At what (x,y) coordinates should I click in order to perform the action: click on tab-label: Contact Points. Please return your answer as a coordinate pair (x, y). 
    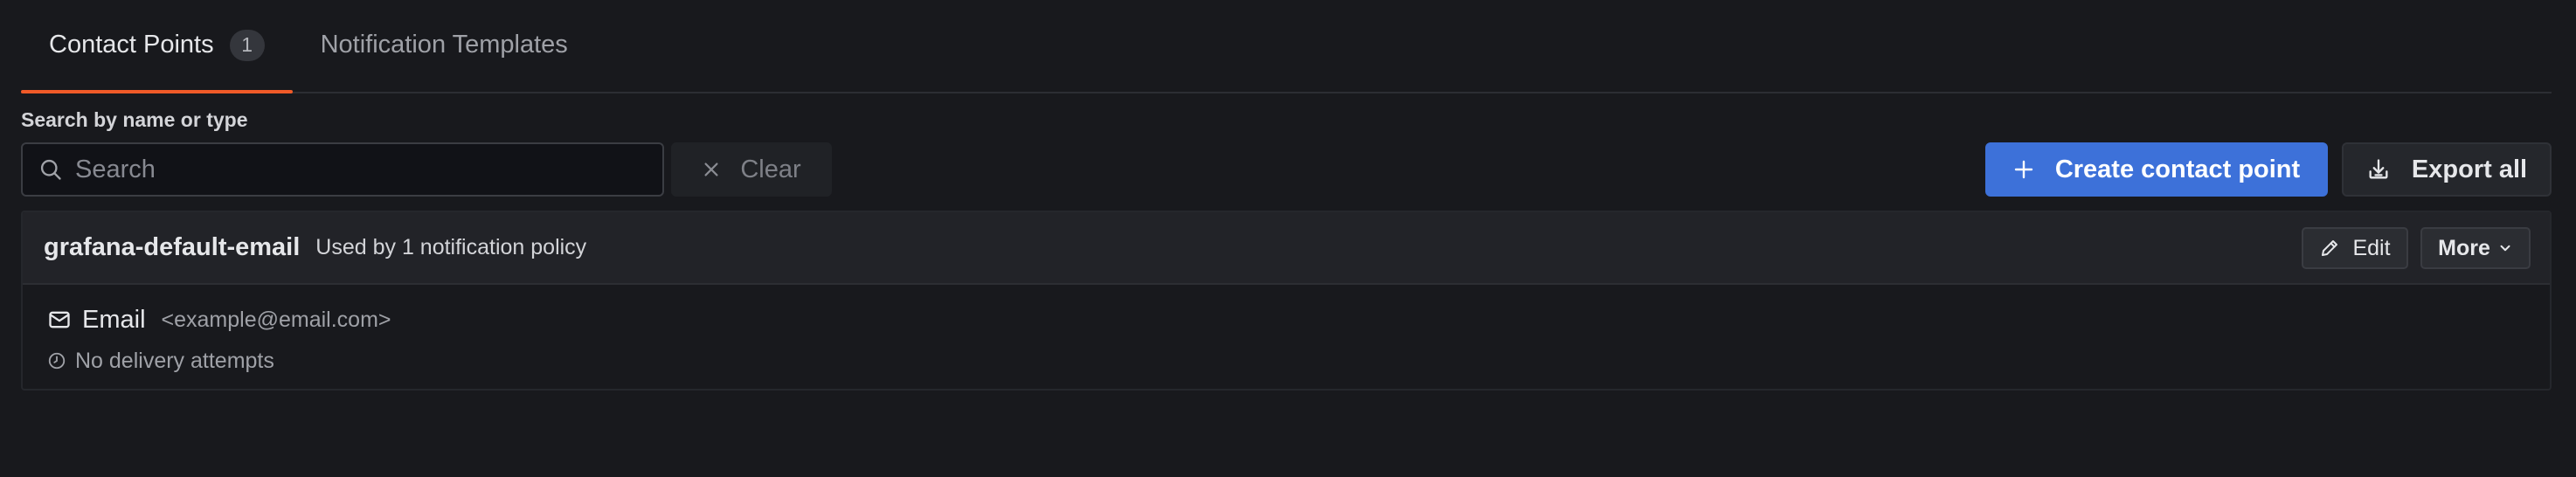
    Looking at the image, I should click on (131, 45).